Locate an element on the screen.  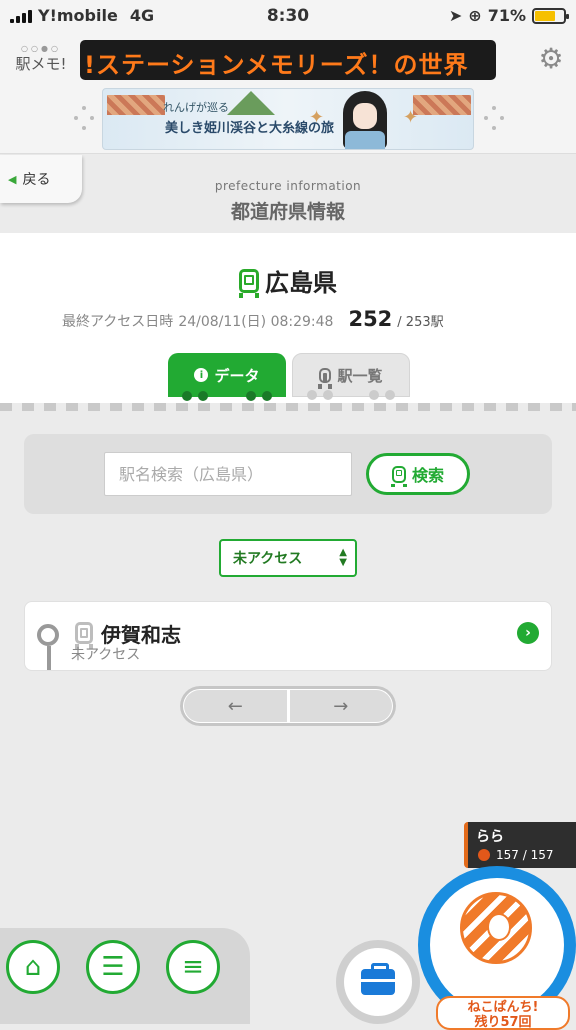
neko-label: ねこぱんち! 残り57回 is located at coordinates (503, 1013).